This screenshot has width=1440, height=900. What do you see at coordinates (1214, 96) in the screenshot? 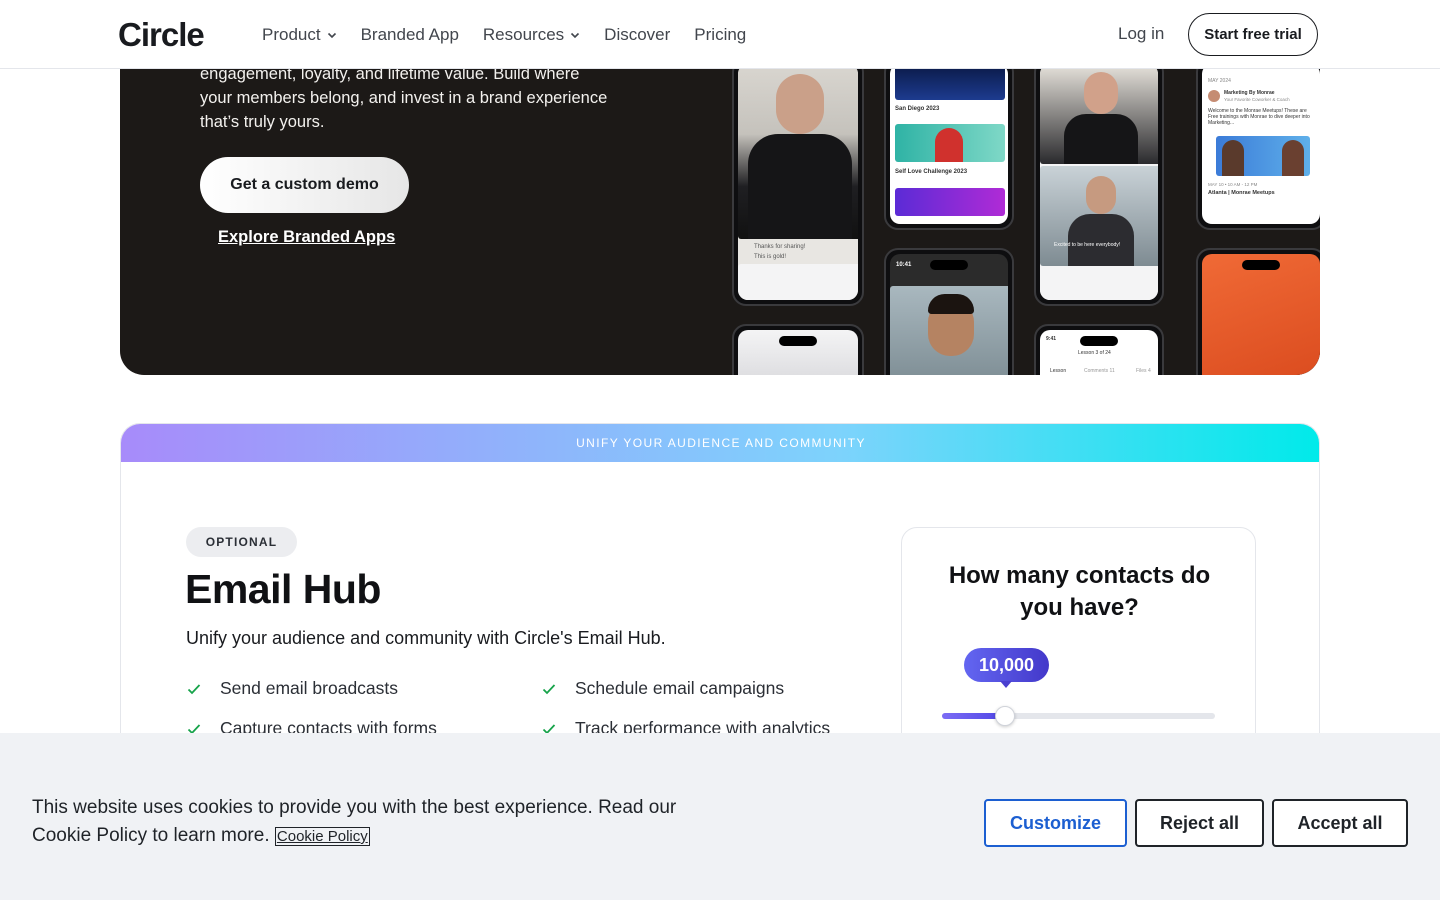
I see `avatar` at bounding box center [1214, 96].